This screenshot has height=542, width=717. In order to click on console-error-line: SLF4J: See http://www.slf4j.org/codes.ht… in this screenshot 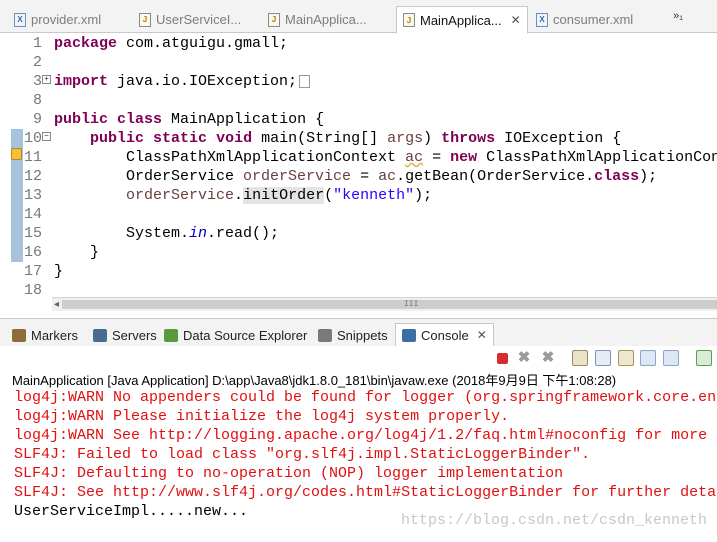, I will do `click(365, 492)`.